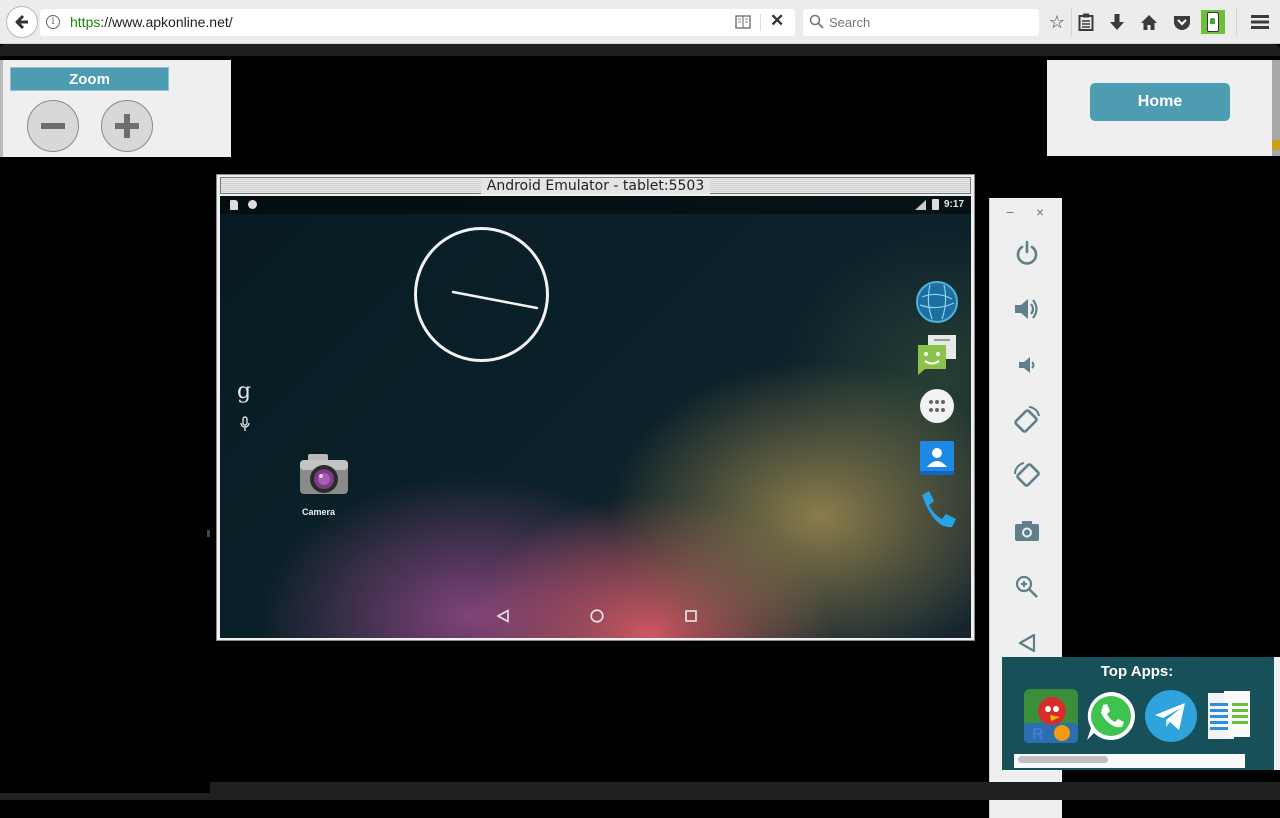  Describe the element at coordinates (1063, 759) in the screenshot. I see `scrollbar-thumb` at that location.